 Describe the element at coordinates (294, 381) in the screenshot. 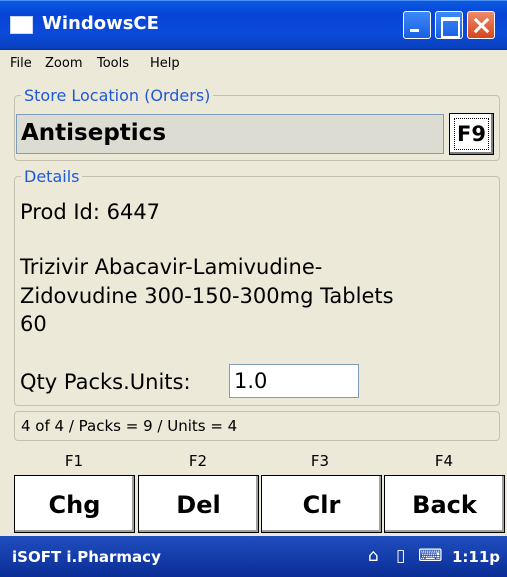

I see `qty-input: 1.0` at that location.